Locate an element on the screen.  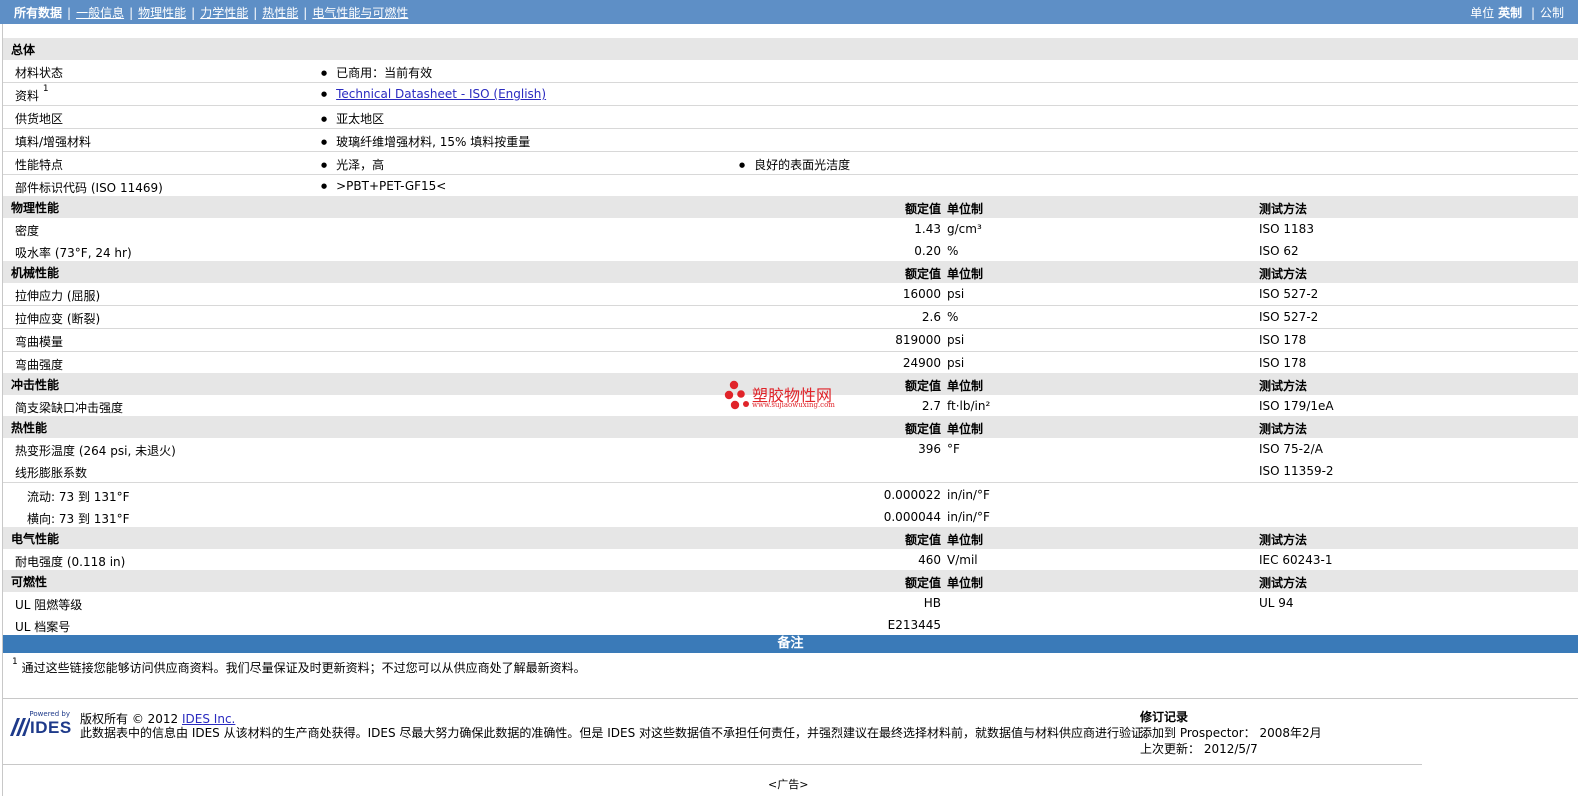
property-label: UL 档案号 is located at coordinates (43, 627).